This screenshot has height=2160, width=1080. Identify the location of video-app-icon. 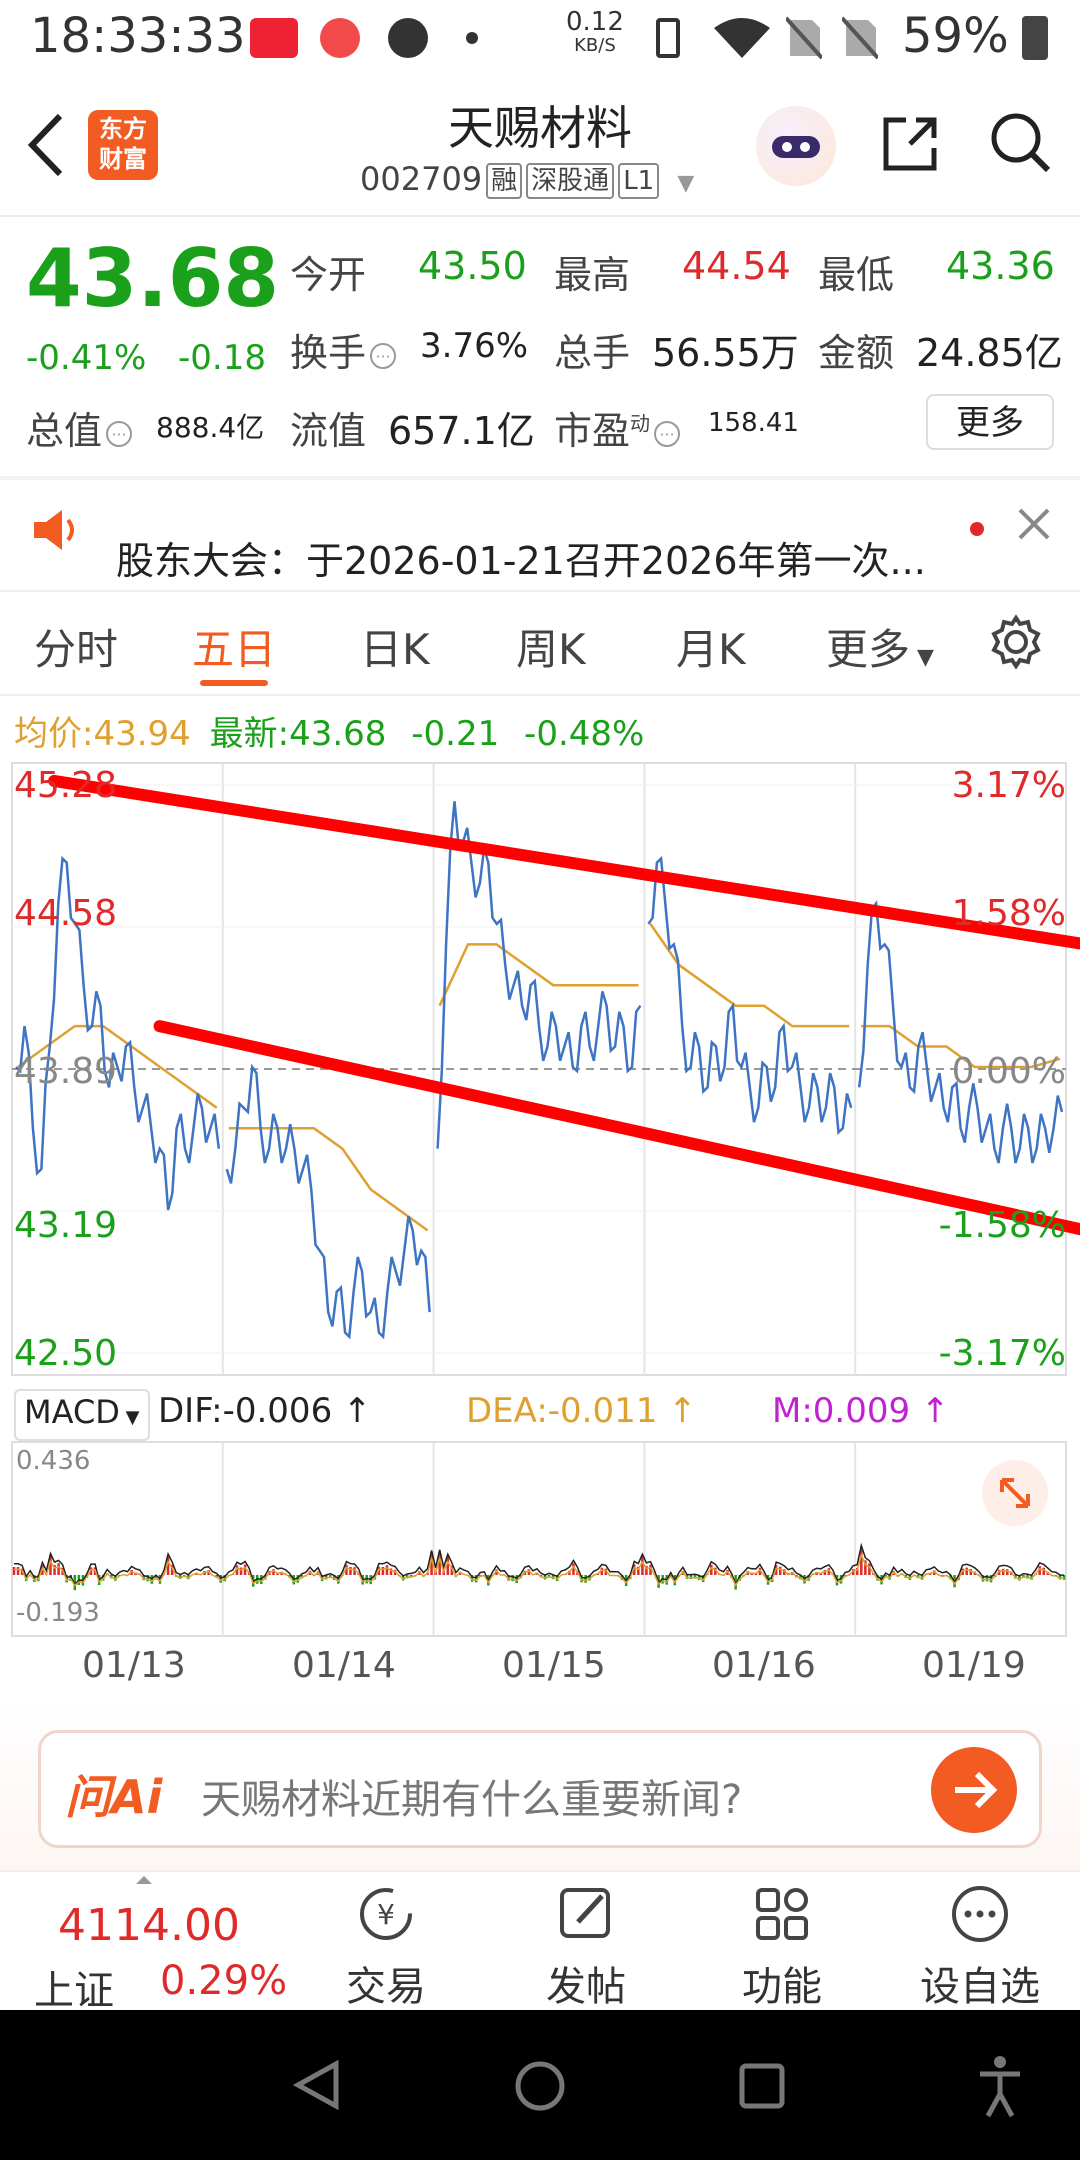
(340, 38).